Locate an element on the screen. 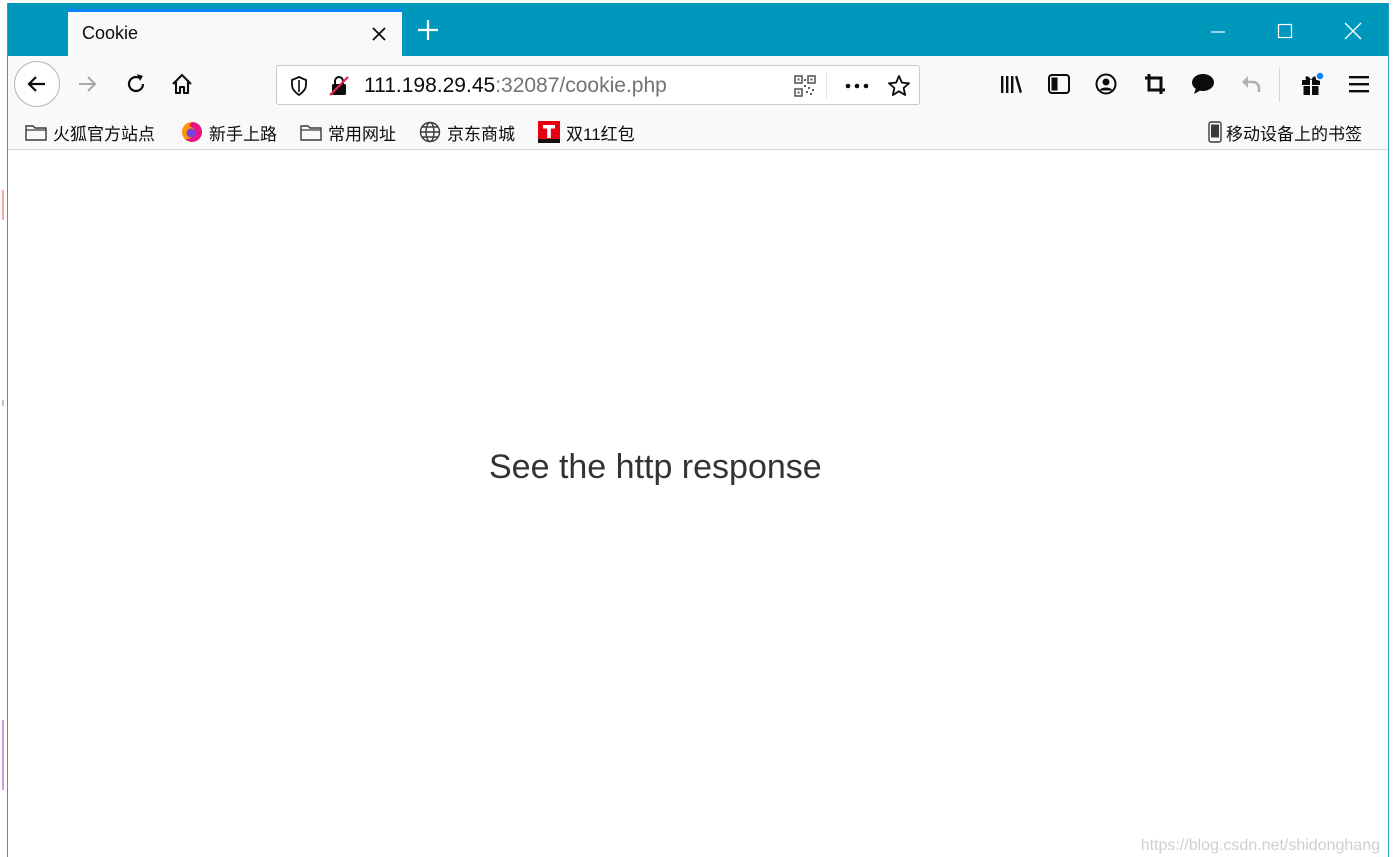 This screenshot has height=857, width=1396. tracking-shield-icon is located at coordinates (299, 86).